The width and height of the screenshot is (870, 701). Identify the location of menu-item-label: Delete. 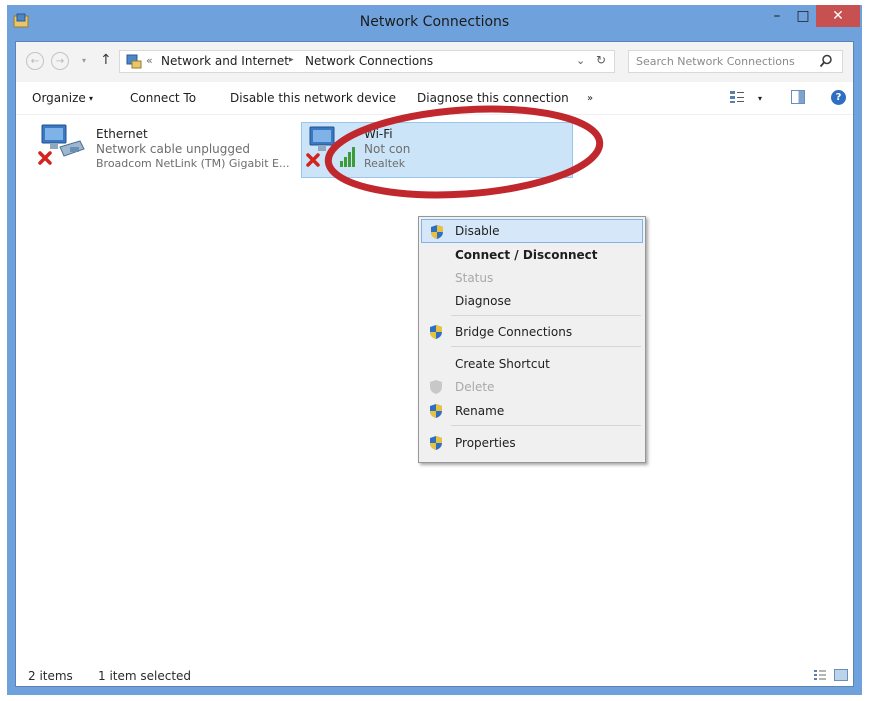
(475, 387).